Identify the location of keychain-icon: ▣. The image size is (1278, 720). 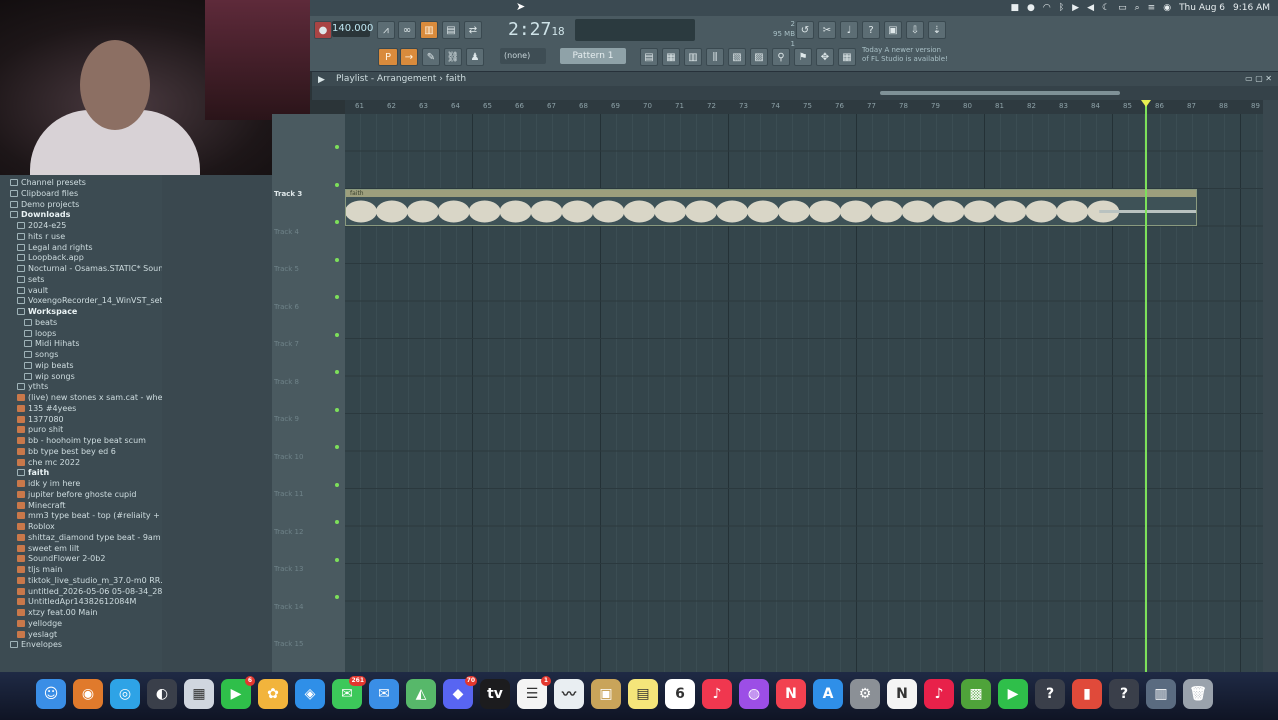
(606, 694).